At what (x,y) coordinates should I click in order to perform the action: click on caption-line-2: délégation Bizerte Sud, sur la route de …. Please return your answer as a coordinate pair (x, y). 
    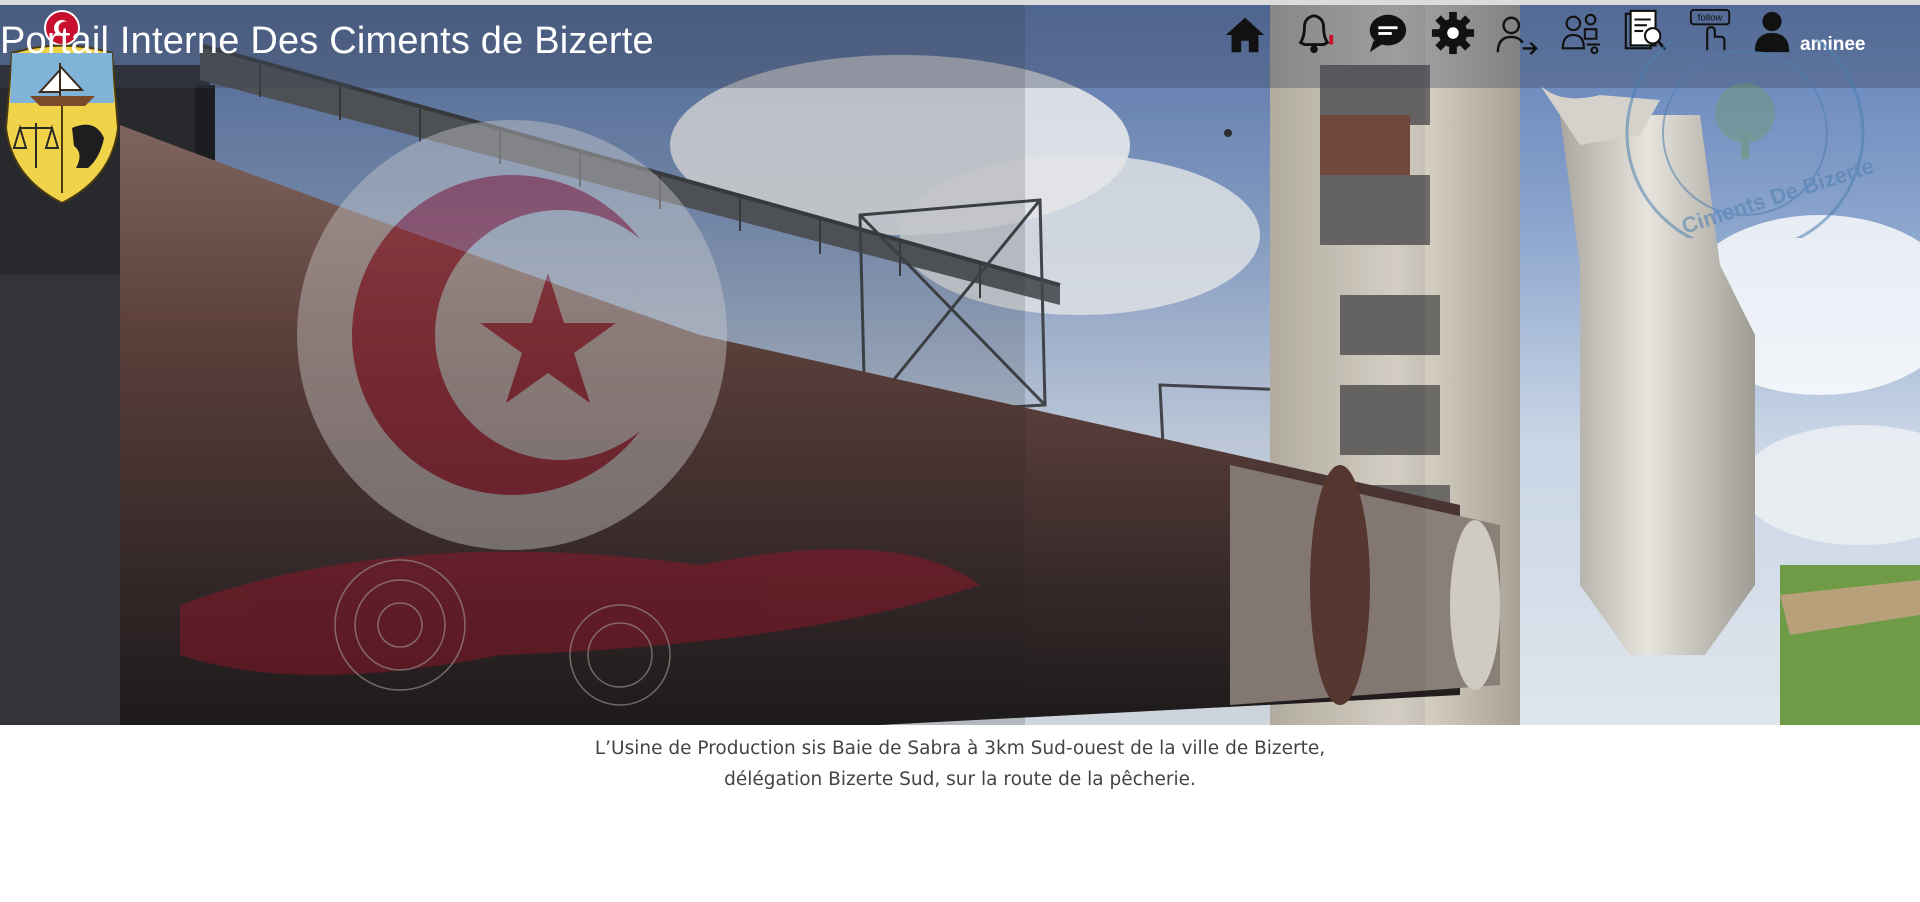
    Looking at the image, I should click on (960, 779).